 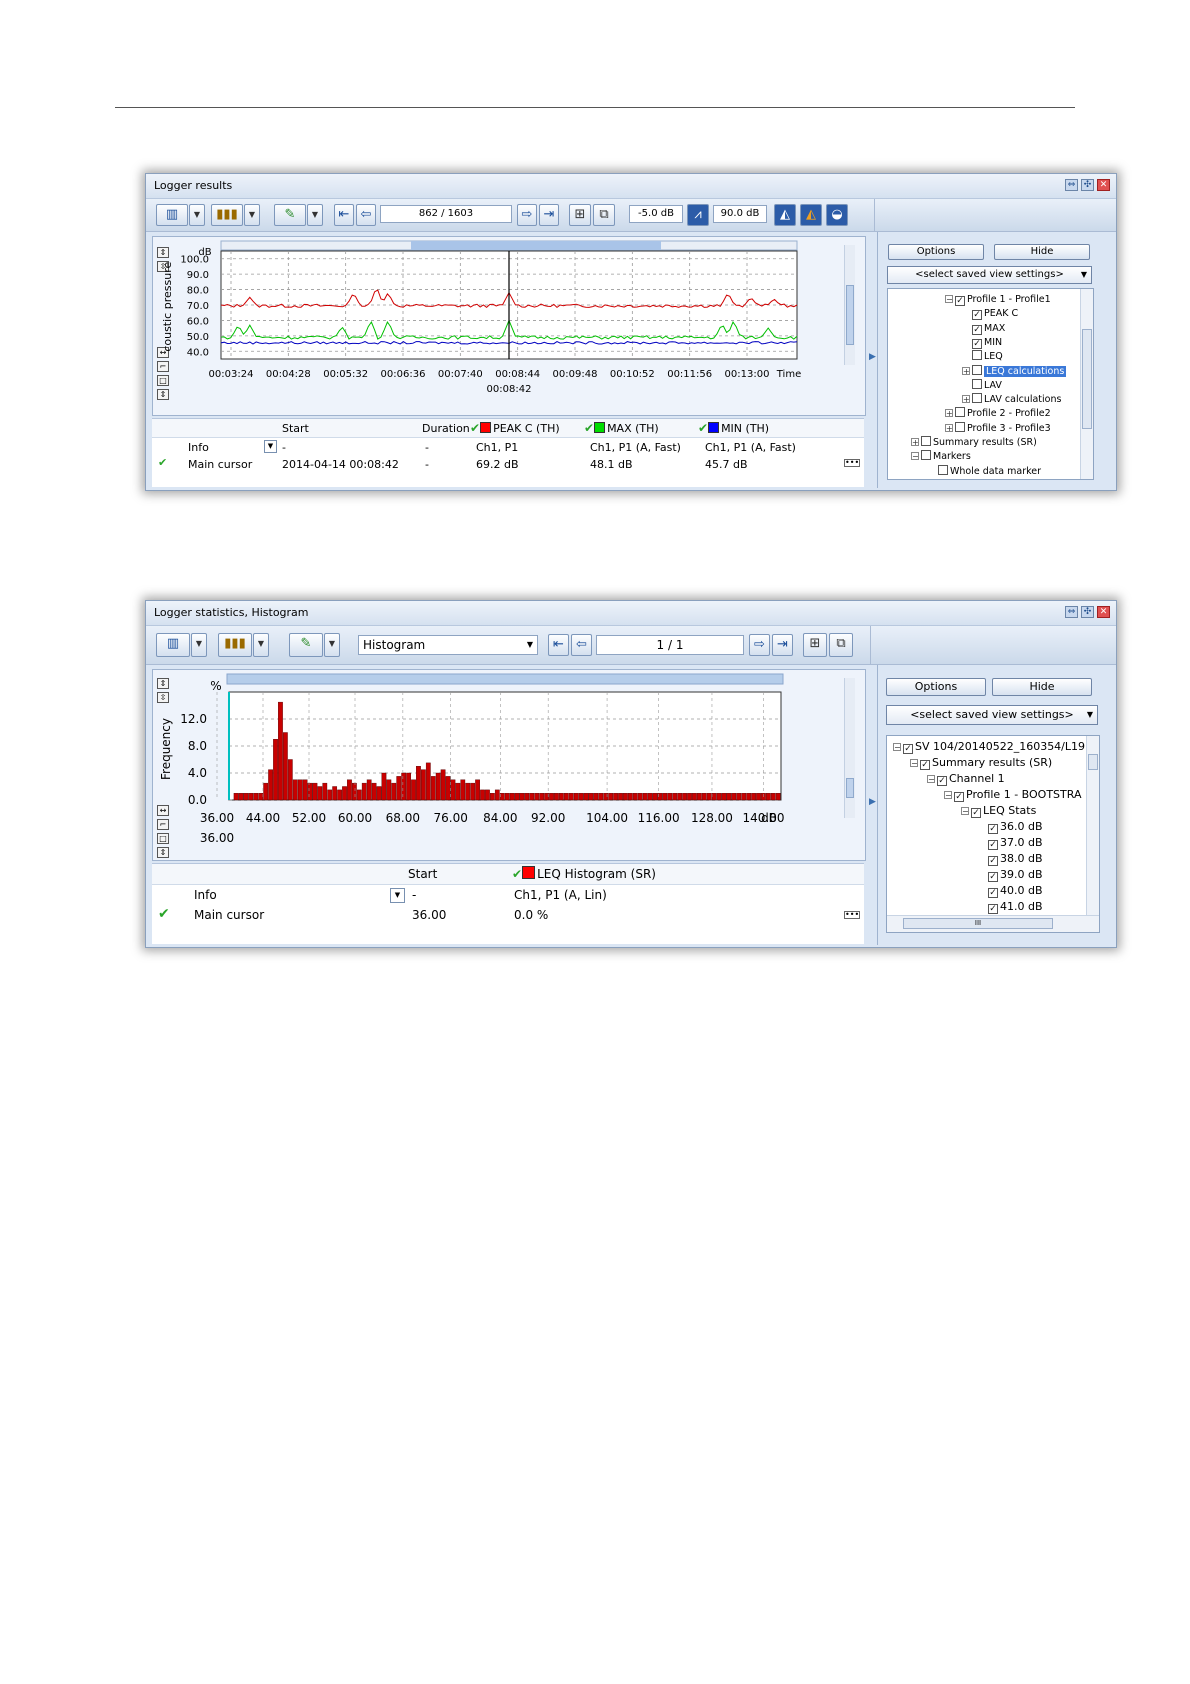 I want to click on layout-dropdown-icon: ▼, so click(x=197, y=215).